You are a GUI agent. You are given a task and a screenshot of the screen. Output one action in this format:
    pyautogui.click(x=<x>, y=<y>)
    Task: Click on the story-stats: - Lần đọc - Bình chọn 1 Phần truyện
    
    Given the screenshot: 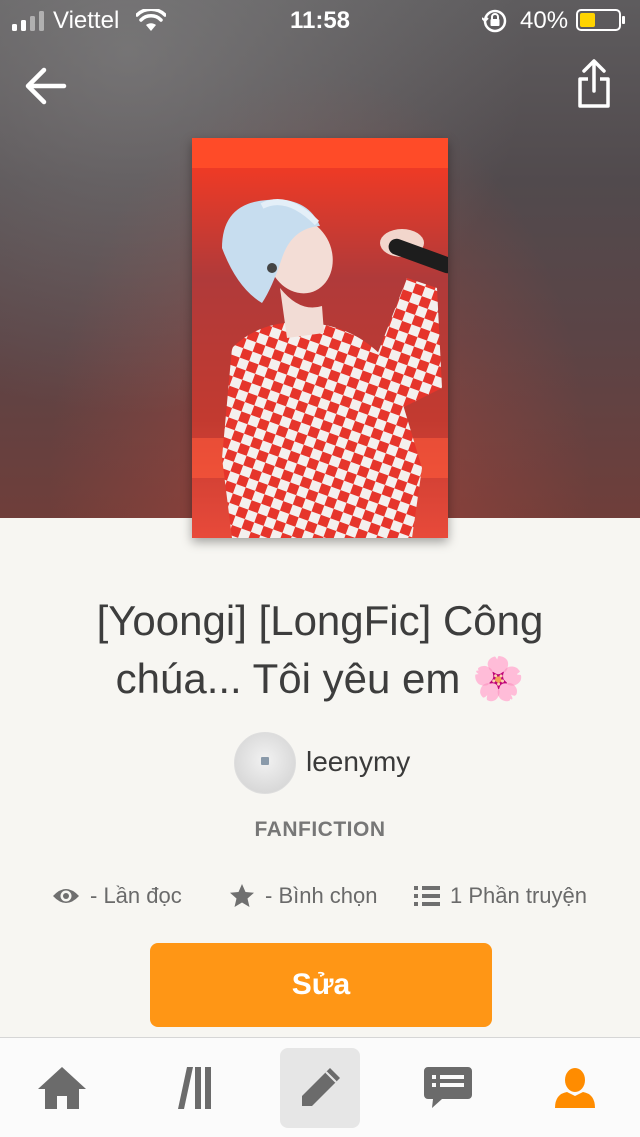 What is the action you would take?
    pyautogui.click(x=320, y=896)
    